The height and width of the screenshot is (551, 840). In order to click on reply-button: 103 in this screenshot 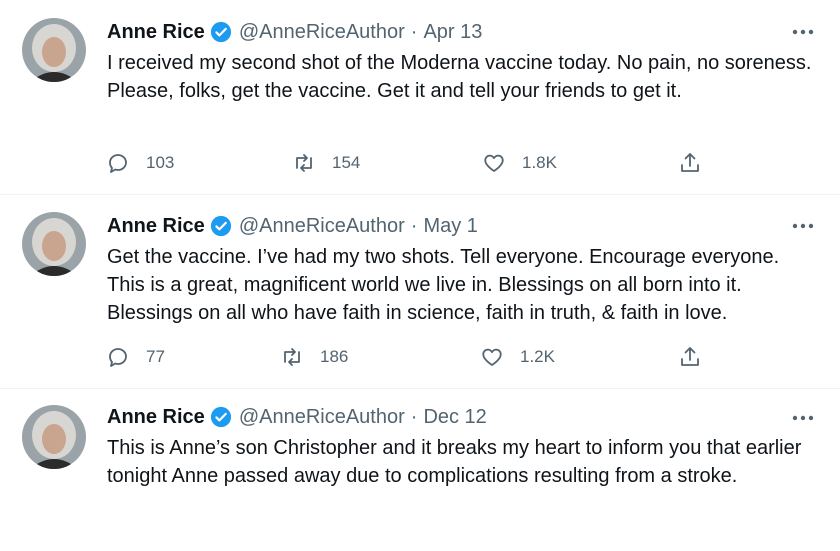, I will do `click(140, 163)`.